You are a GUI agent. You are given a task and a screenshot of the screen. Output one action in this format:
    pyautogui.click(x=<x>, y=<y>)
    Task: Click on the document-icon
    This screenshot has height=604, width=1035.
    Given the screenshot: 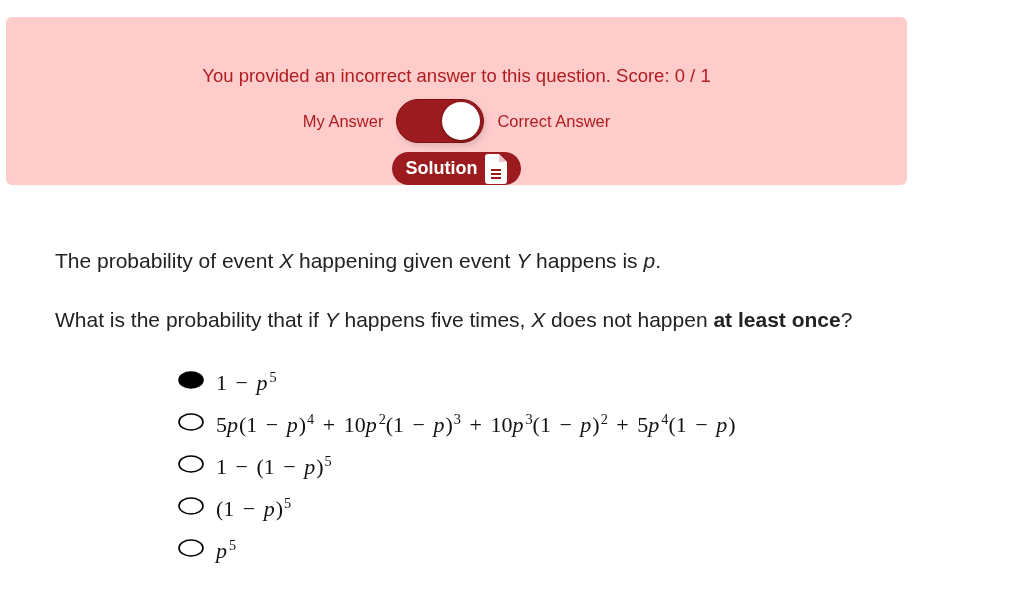 What is the action you would take?
    pyautogui.click(x=496, y=168)
    